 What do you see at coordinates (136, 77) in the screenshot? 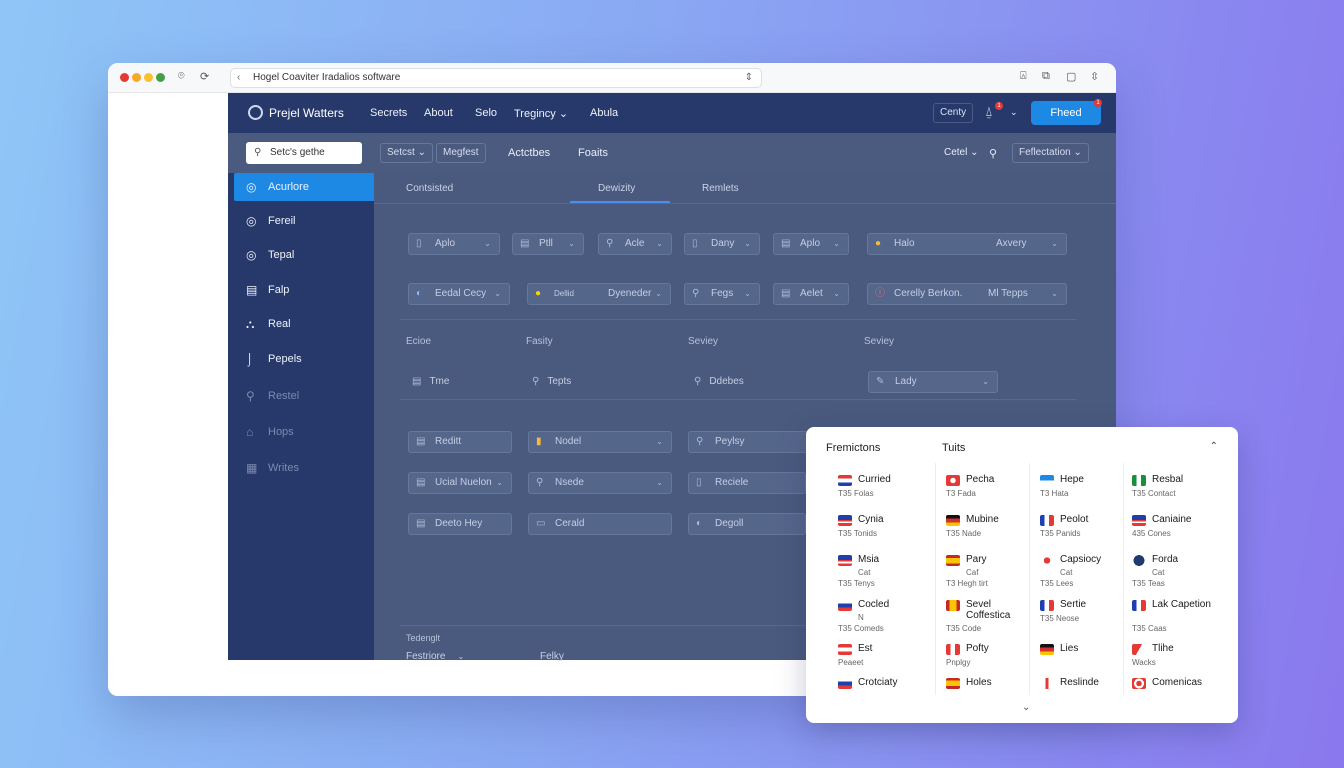
I see `minimize-dot` at bounding box center [136, 77].